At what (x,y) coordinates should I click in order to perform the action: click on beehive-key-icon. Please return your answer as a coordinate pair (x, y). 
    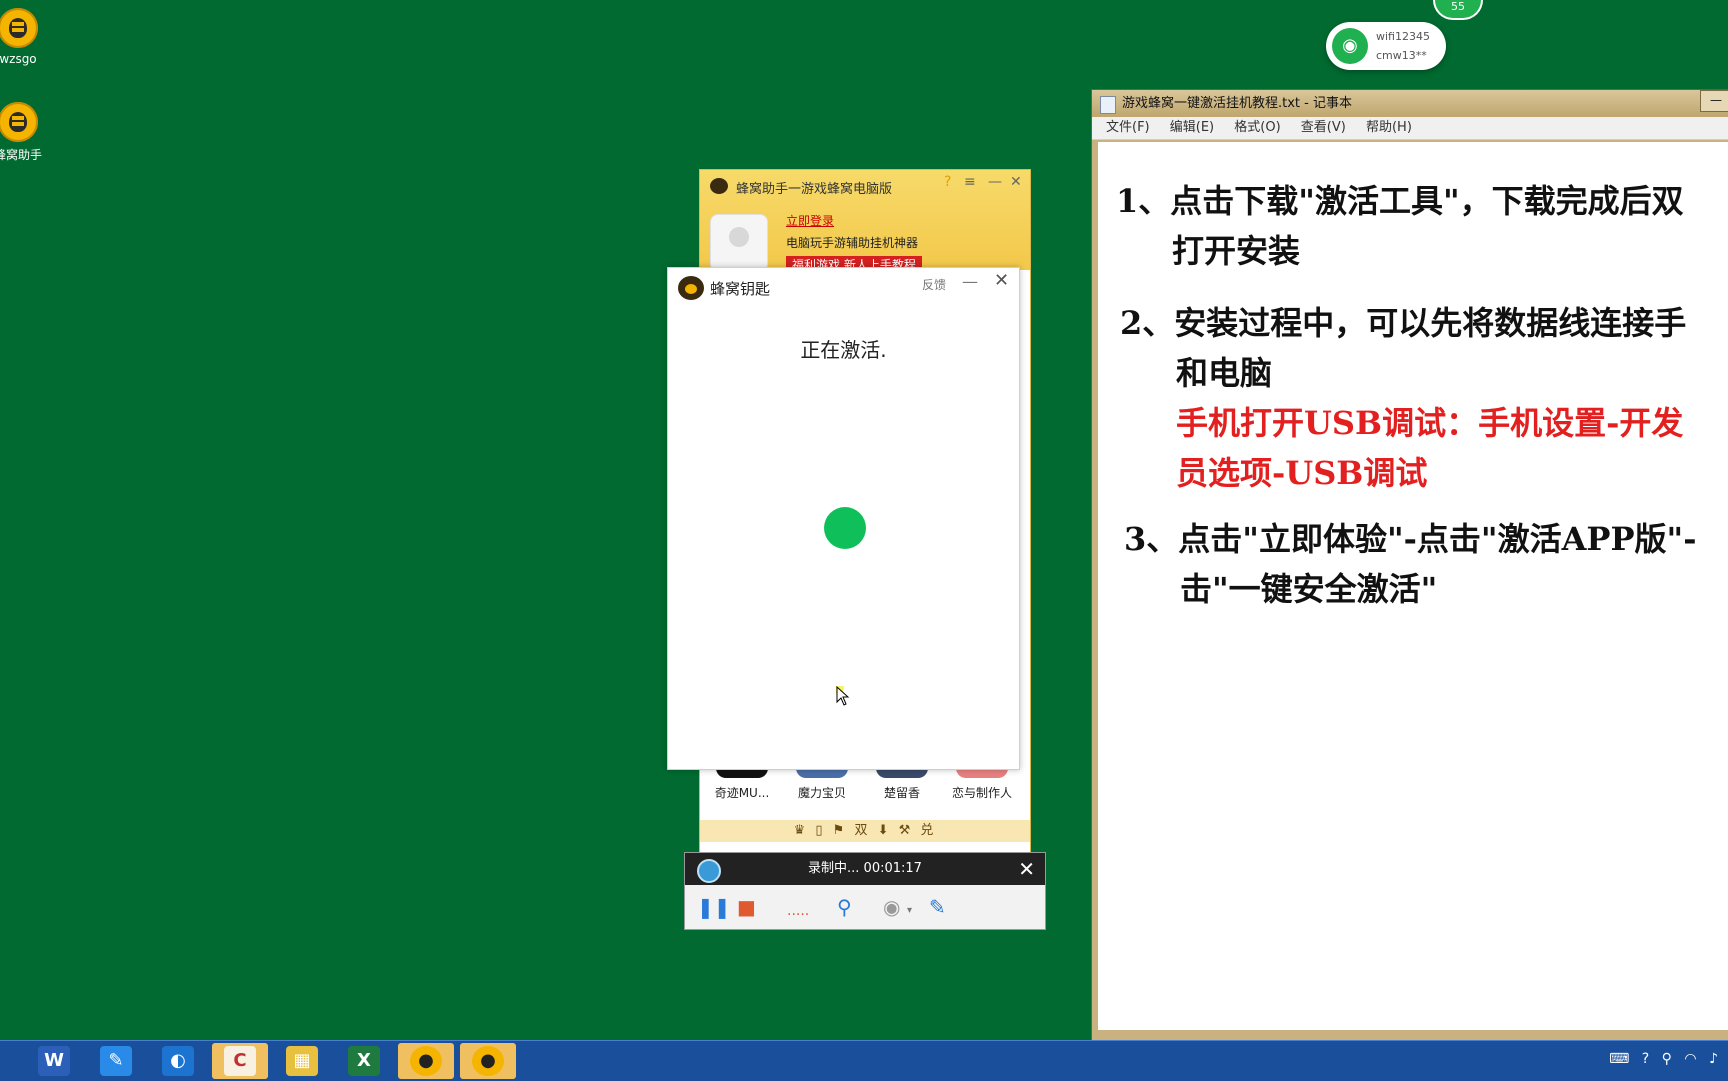
    Looking at the image, I should click on (691, 288).